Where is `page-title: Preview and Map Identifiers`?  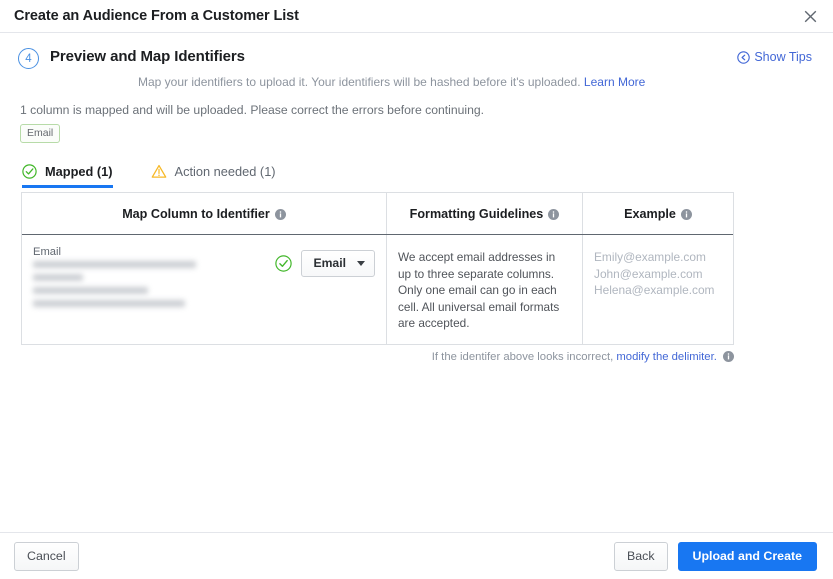 page-title: Preview and Map Identifiers is located at coordinates (147, 56).